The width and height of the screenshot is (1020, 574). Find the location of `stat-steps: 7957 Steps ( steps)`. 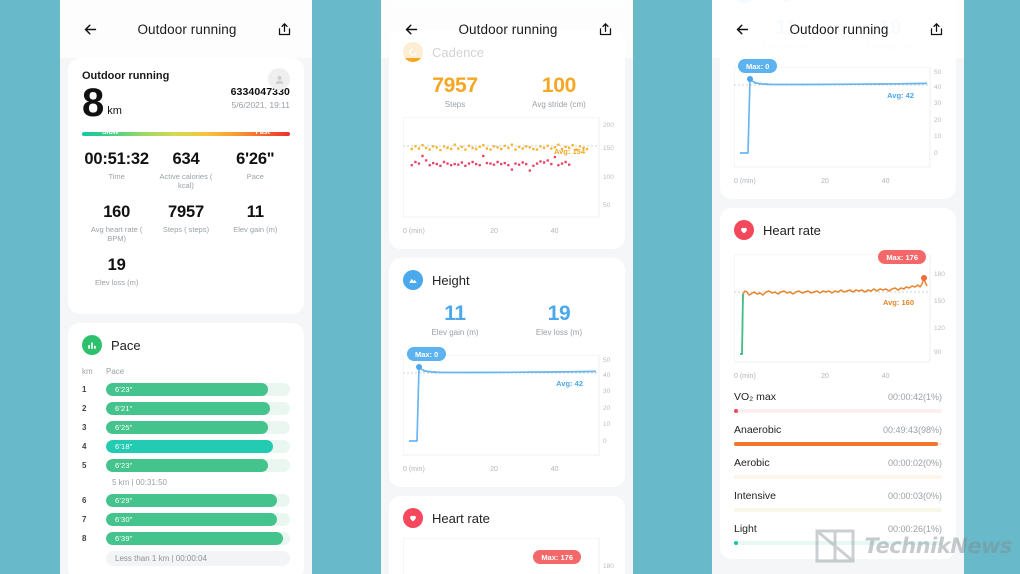

stat-steps: 7957 Steps ( steps) is located at coordinates (185, 223).